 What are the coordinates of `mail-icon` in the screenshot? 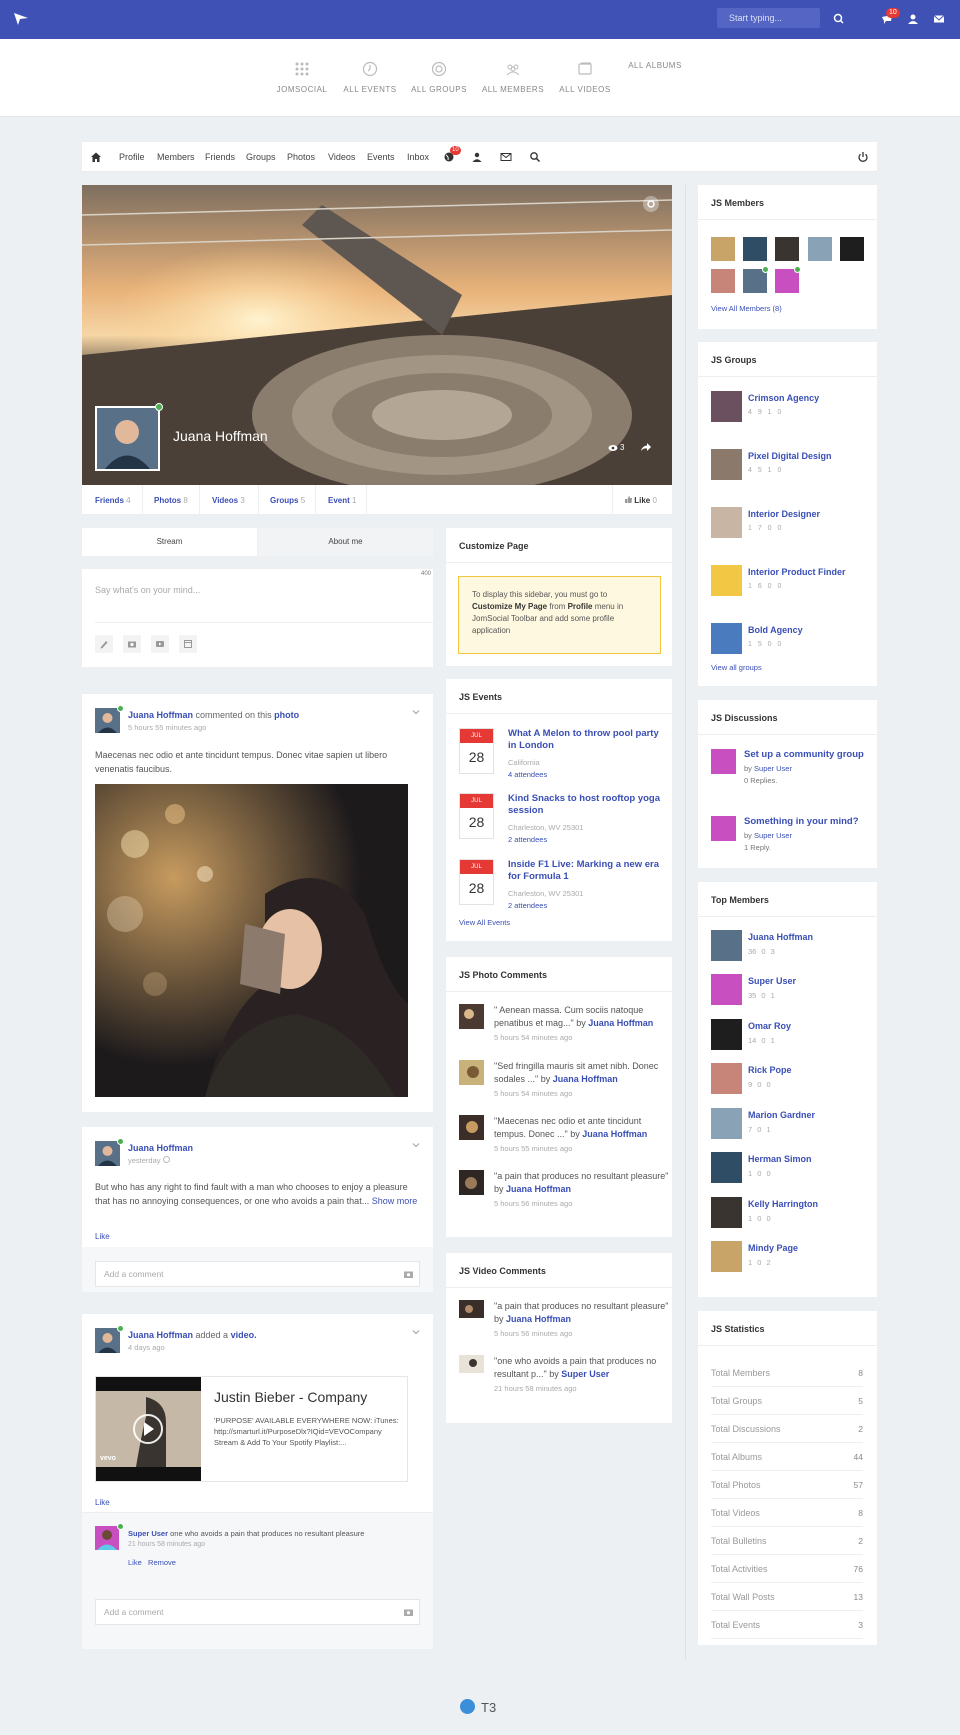 It's located at (506, 157).